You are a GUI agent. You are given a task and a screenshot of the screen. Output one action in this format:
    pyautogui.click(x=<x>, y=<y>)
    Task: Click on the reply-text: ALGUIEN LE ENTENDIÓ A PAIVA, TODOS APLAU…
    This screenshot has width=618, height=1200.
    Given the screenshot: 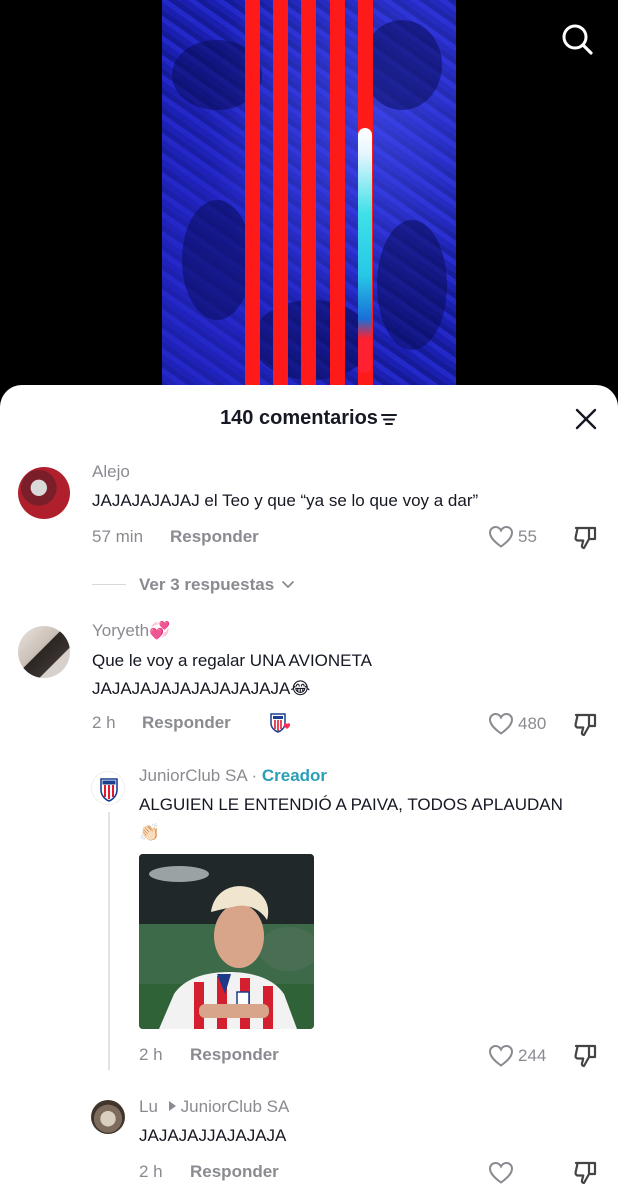 What is the action you would take?
    pyautogui.click(x=351, y=804)
    